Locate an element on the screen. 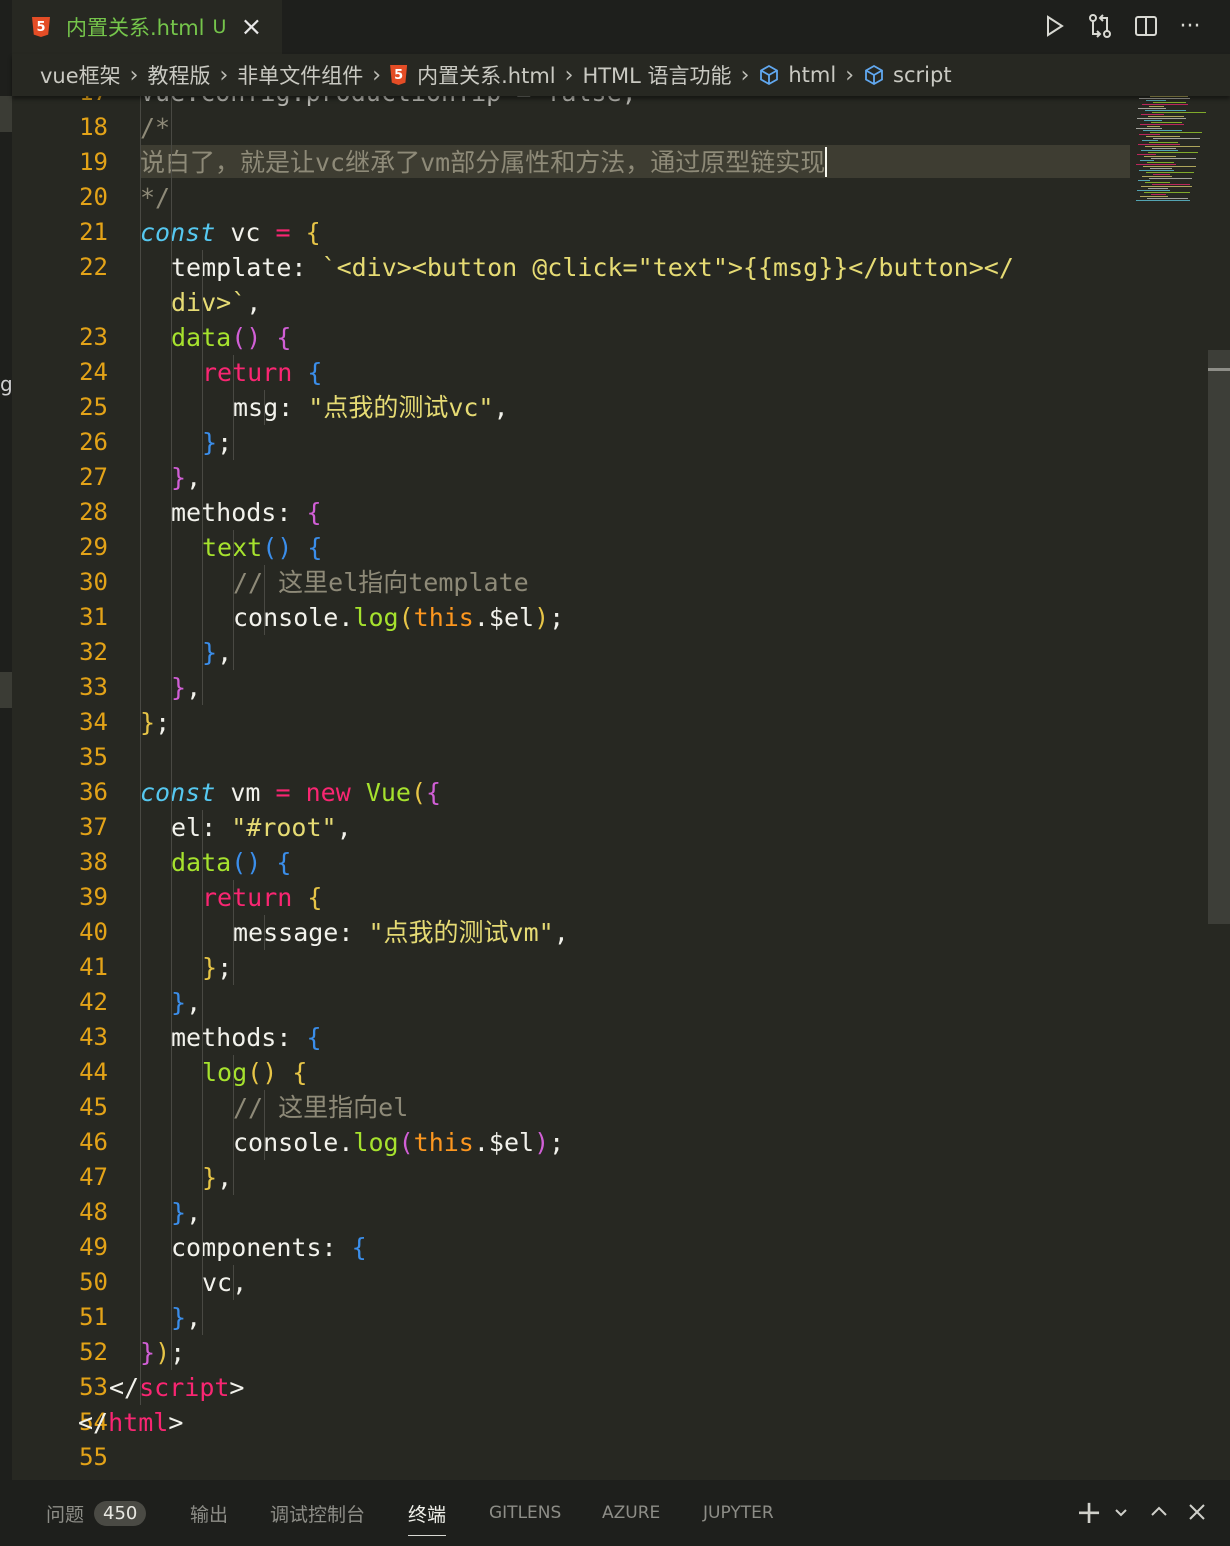 The height and width of the screenshot is (1546, 1230). line-number: 37 is located at coordinates (93, 827).